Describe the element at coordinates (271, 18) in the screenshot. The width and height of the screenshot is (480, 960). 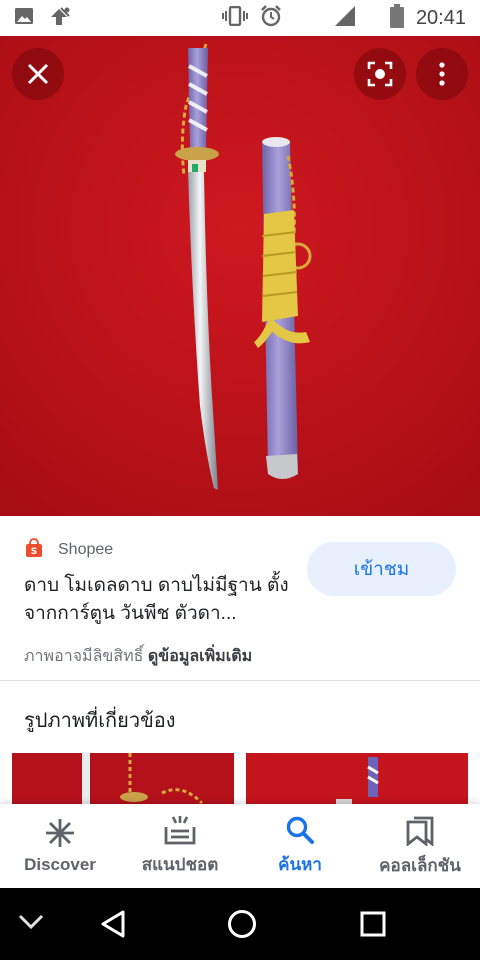
I see `alarm-icon` at that location.